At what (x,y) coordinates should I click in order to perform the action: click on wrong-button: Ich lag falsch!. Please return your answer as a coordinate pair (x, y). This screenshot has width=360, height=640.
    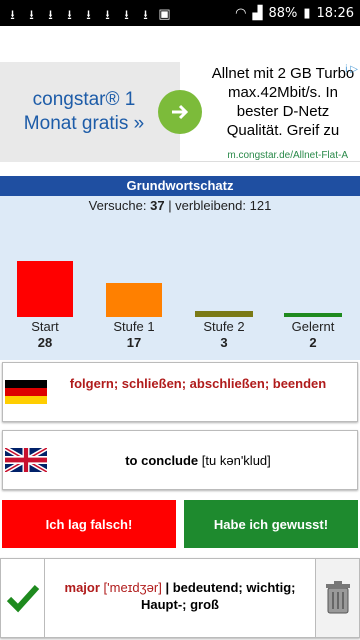
    Looking at the image, I should click on (89, 524).